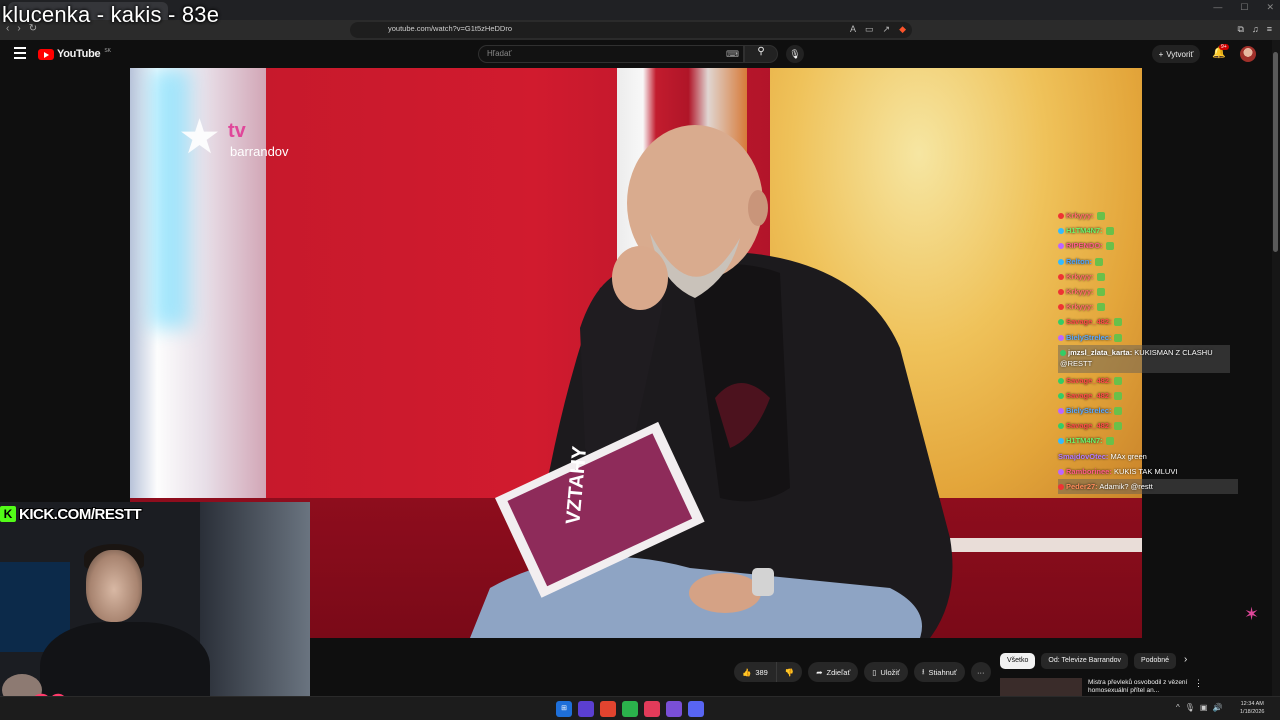 The height and width of the screenshot is (720, 1280). What do you see at coordinates (111, 14) in the screenshot?
I see `stream-overlay-title: klucenka - kakis - 83e` at bounding box center [111, 14].